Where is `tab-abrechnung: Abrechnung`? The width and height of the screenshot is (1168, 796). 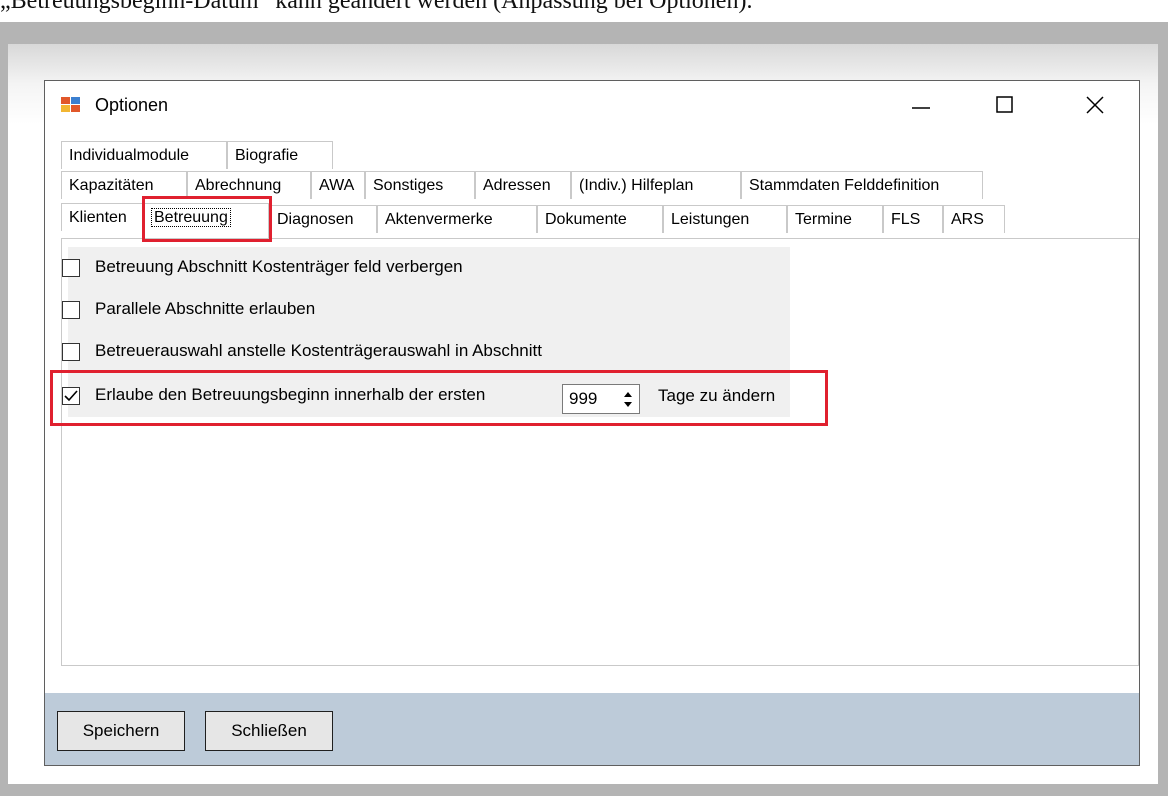
tab-abrechnung: Abrechnung is located at coordinates (249, 185).